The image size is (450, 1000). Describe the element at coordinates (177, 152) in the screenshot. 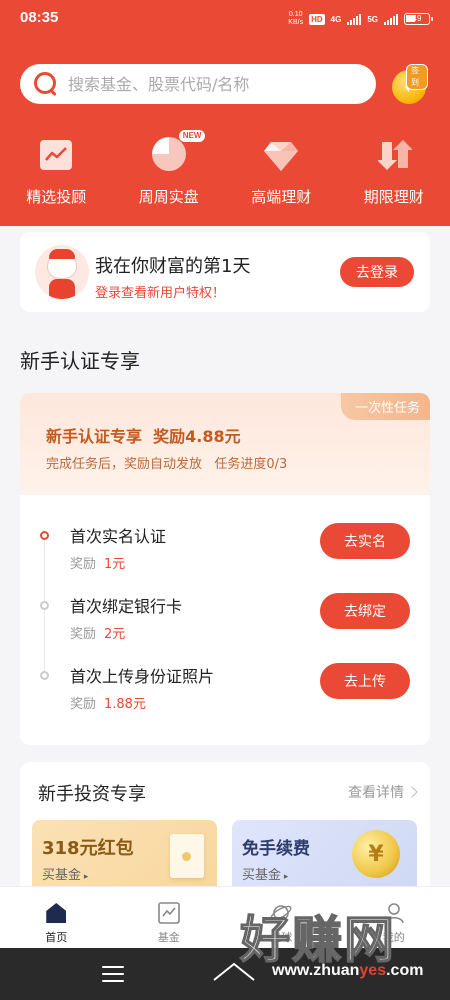

I see `pie-chart-icon: NEW` at that location.